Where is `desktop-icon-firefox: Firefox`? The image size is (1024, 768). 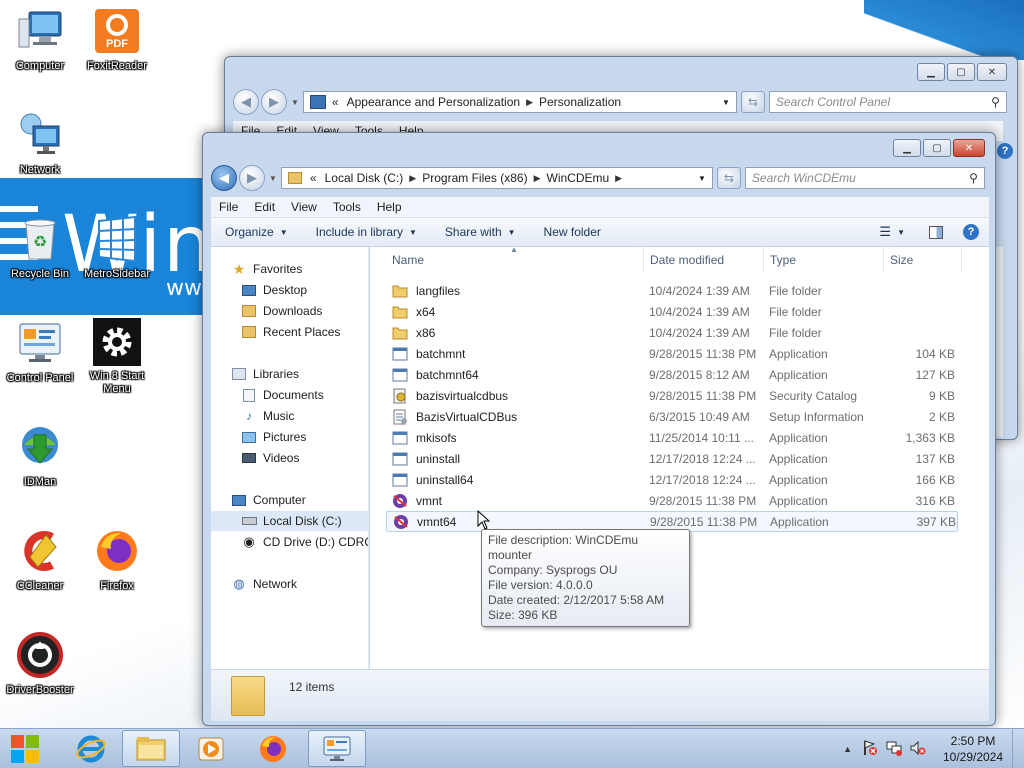
desktop-icon-firefox: Firefox is located at coordinates (117, 559).